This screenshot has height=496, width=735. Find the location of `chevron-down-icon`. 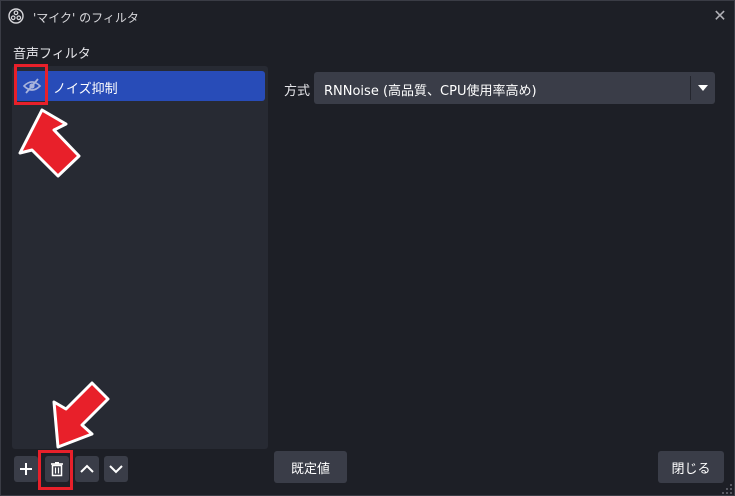

chevron-down-icon is located at coordinates (116, 469).